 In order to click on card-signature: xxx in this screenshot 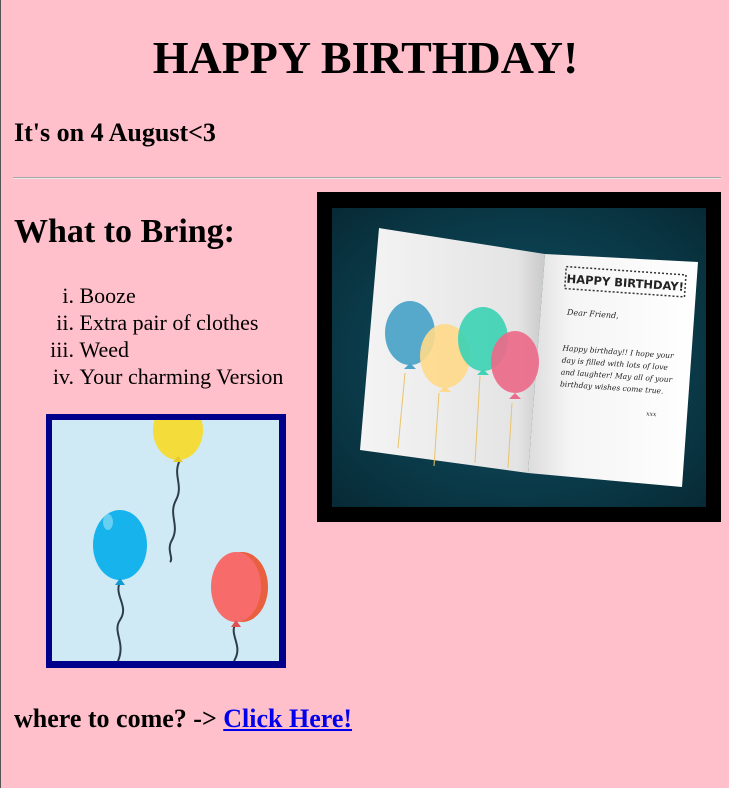, I will do `click(651, 415)`.